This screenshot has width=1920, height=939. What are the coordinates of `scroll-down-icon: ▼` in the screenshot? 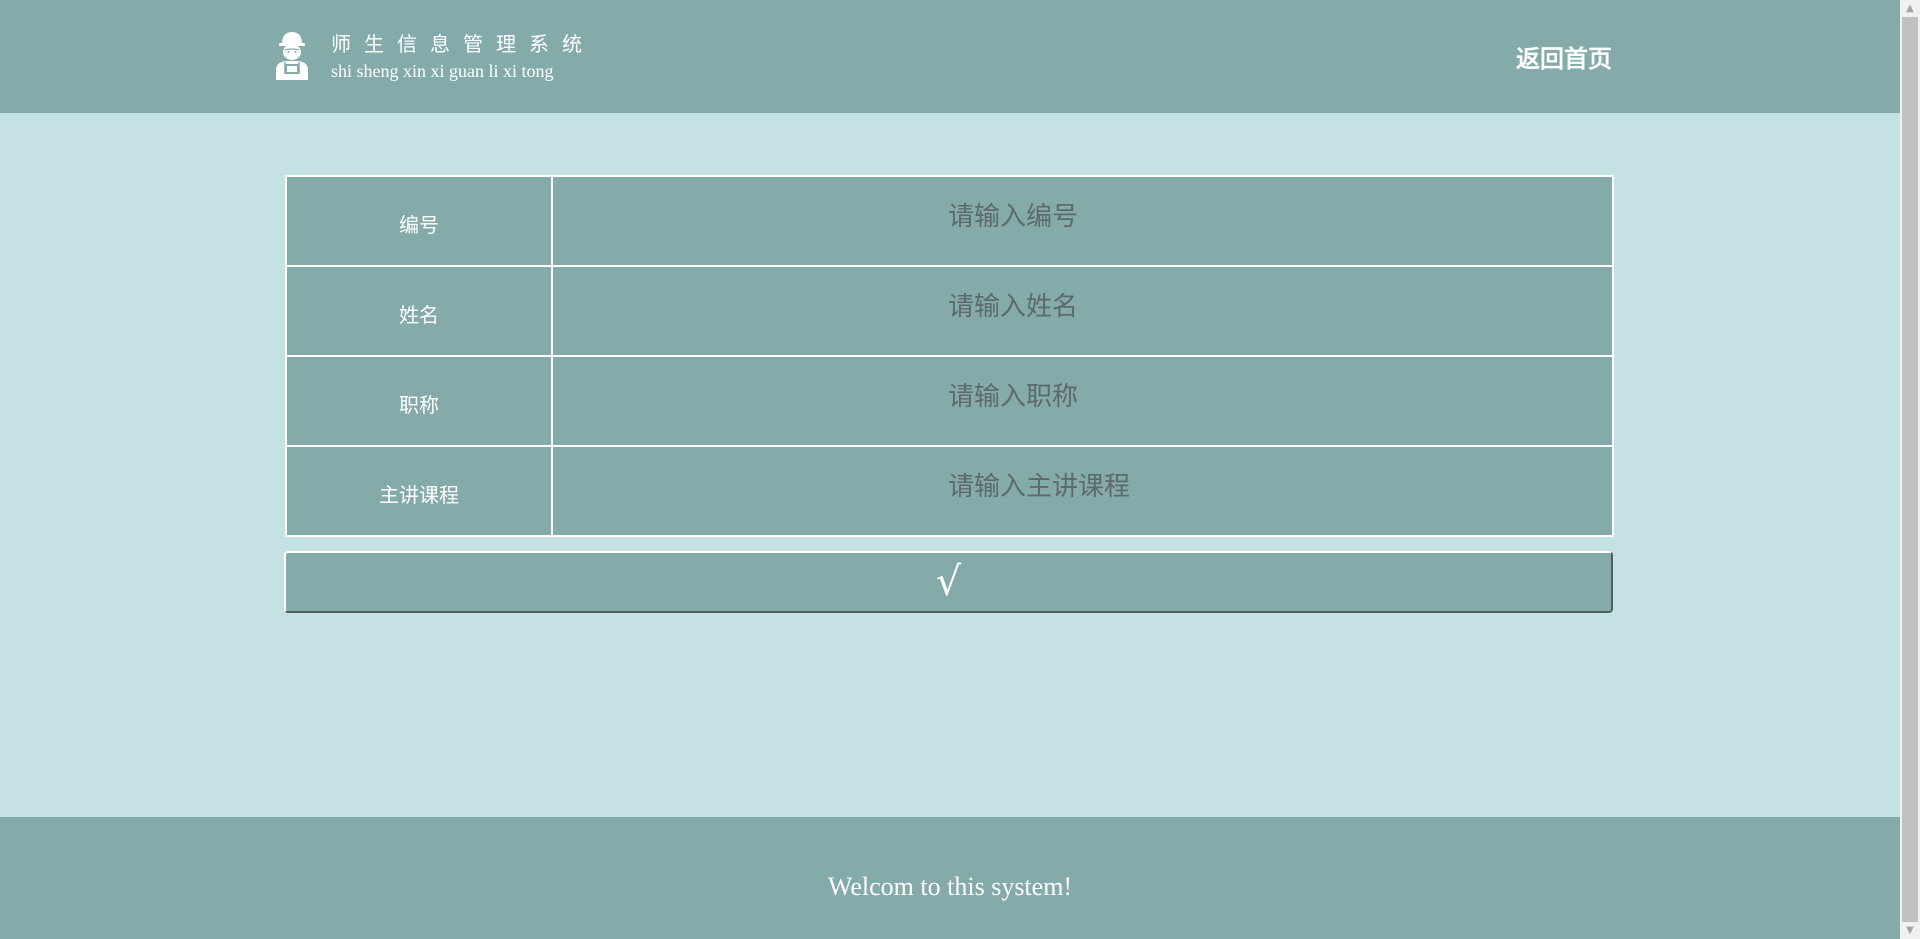 It's located at (1910, 930).